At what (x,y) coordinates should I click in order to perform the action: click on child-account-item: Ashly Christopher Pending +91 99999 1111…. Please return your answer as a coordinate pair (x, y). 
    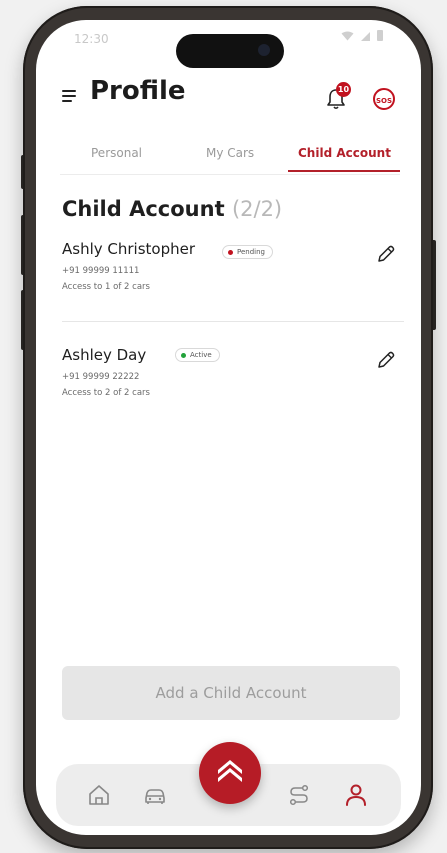
    Looking at the image, I should click on (229, 275).